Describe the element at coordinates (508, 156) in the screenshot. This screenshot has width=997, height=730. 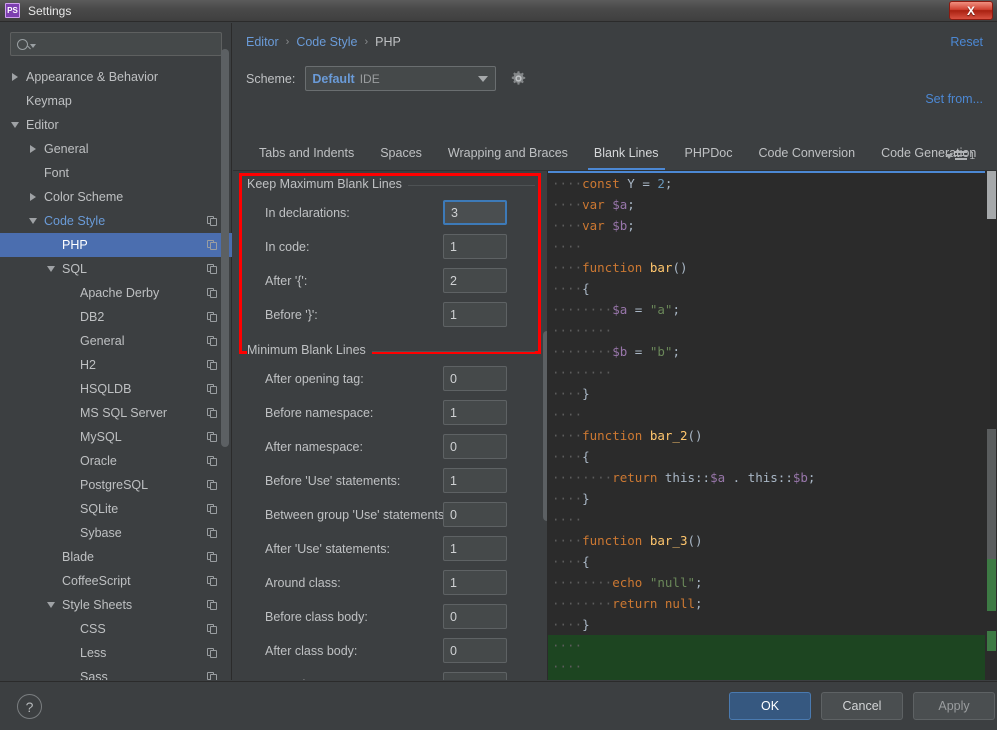
I see `tab-wrapping-and-braces: Wrapping and Braces` at that location.